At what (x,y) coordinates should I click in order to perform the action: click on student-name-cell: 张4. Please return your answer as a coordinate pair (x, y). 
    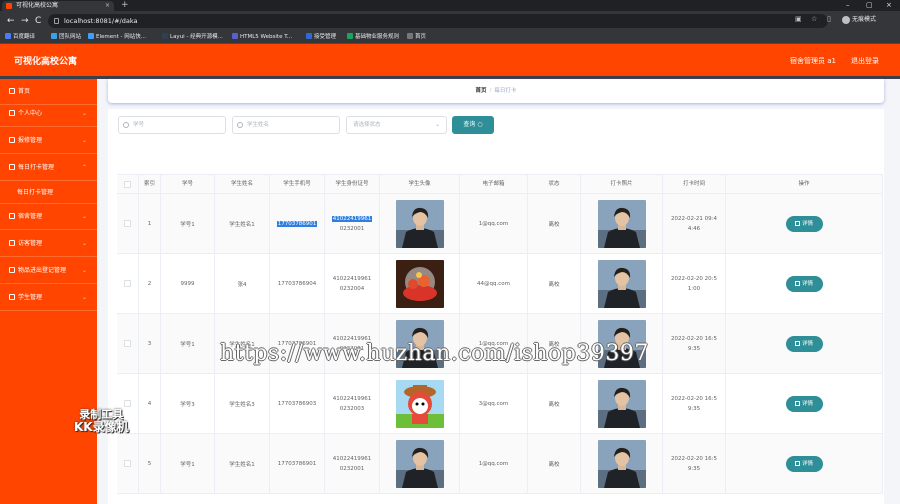
    Looking at the image, I should click on (242, 283).